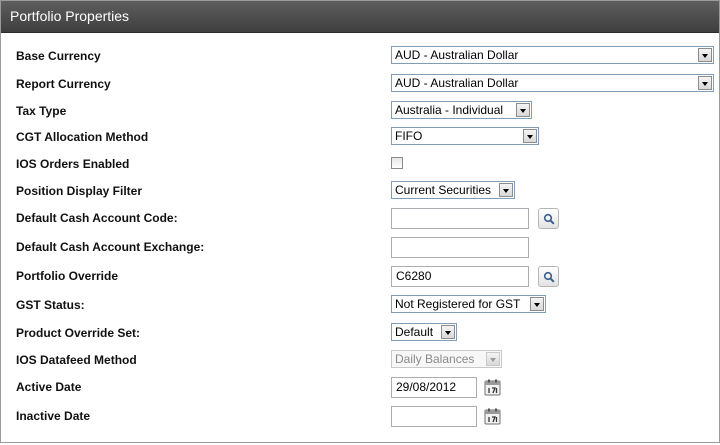 The width and height of the screenshot is (720, 445). Describe the element at coordinates (82, 137) in the screenshot. I see `cgt-method-label: CGT Allocation Method` at that location.